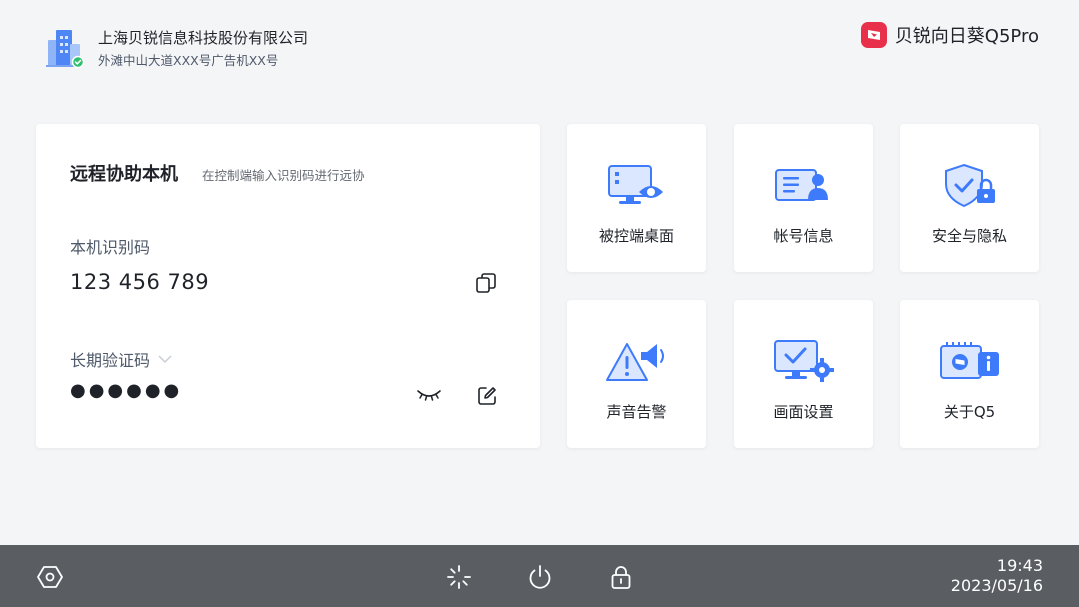 Image resolution: width=1079 pixels, height=607 pixels. I want to click on tile-controlled-desktop: 被控端桌面, so click(636, 198).